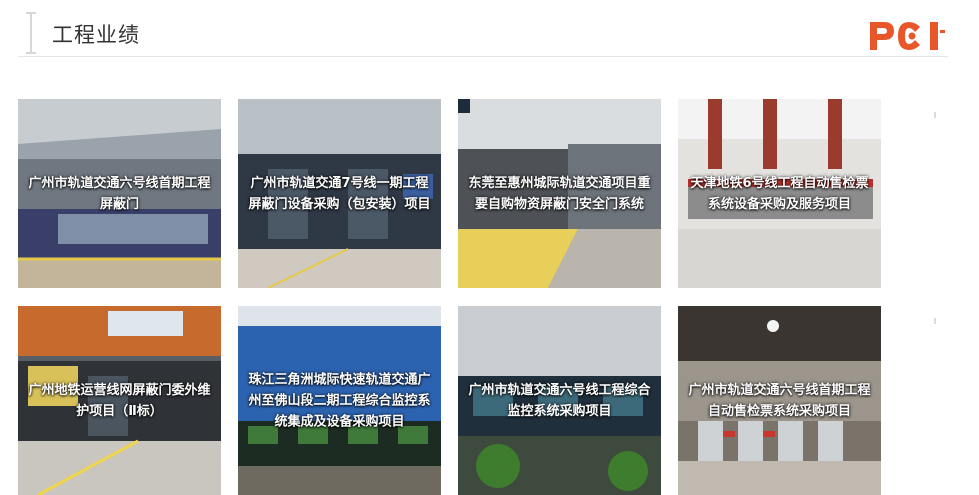  Describe the element at coordinates (907, 36) in the screenshot. I see `pci-logo` at that location.